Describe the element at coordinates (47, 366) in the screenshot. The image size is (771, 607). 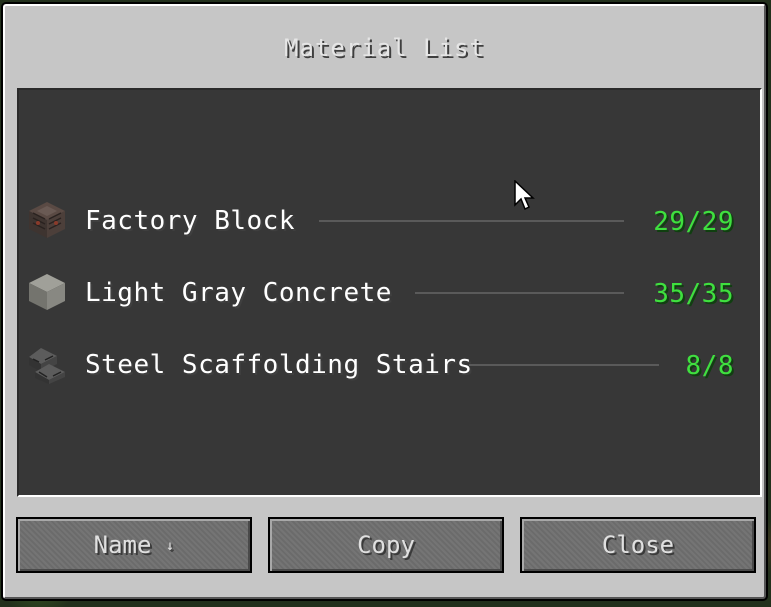
I see `steel-scaffolding-stairs-icon` at that location.